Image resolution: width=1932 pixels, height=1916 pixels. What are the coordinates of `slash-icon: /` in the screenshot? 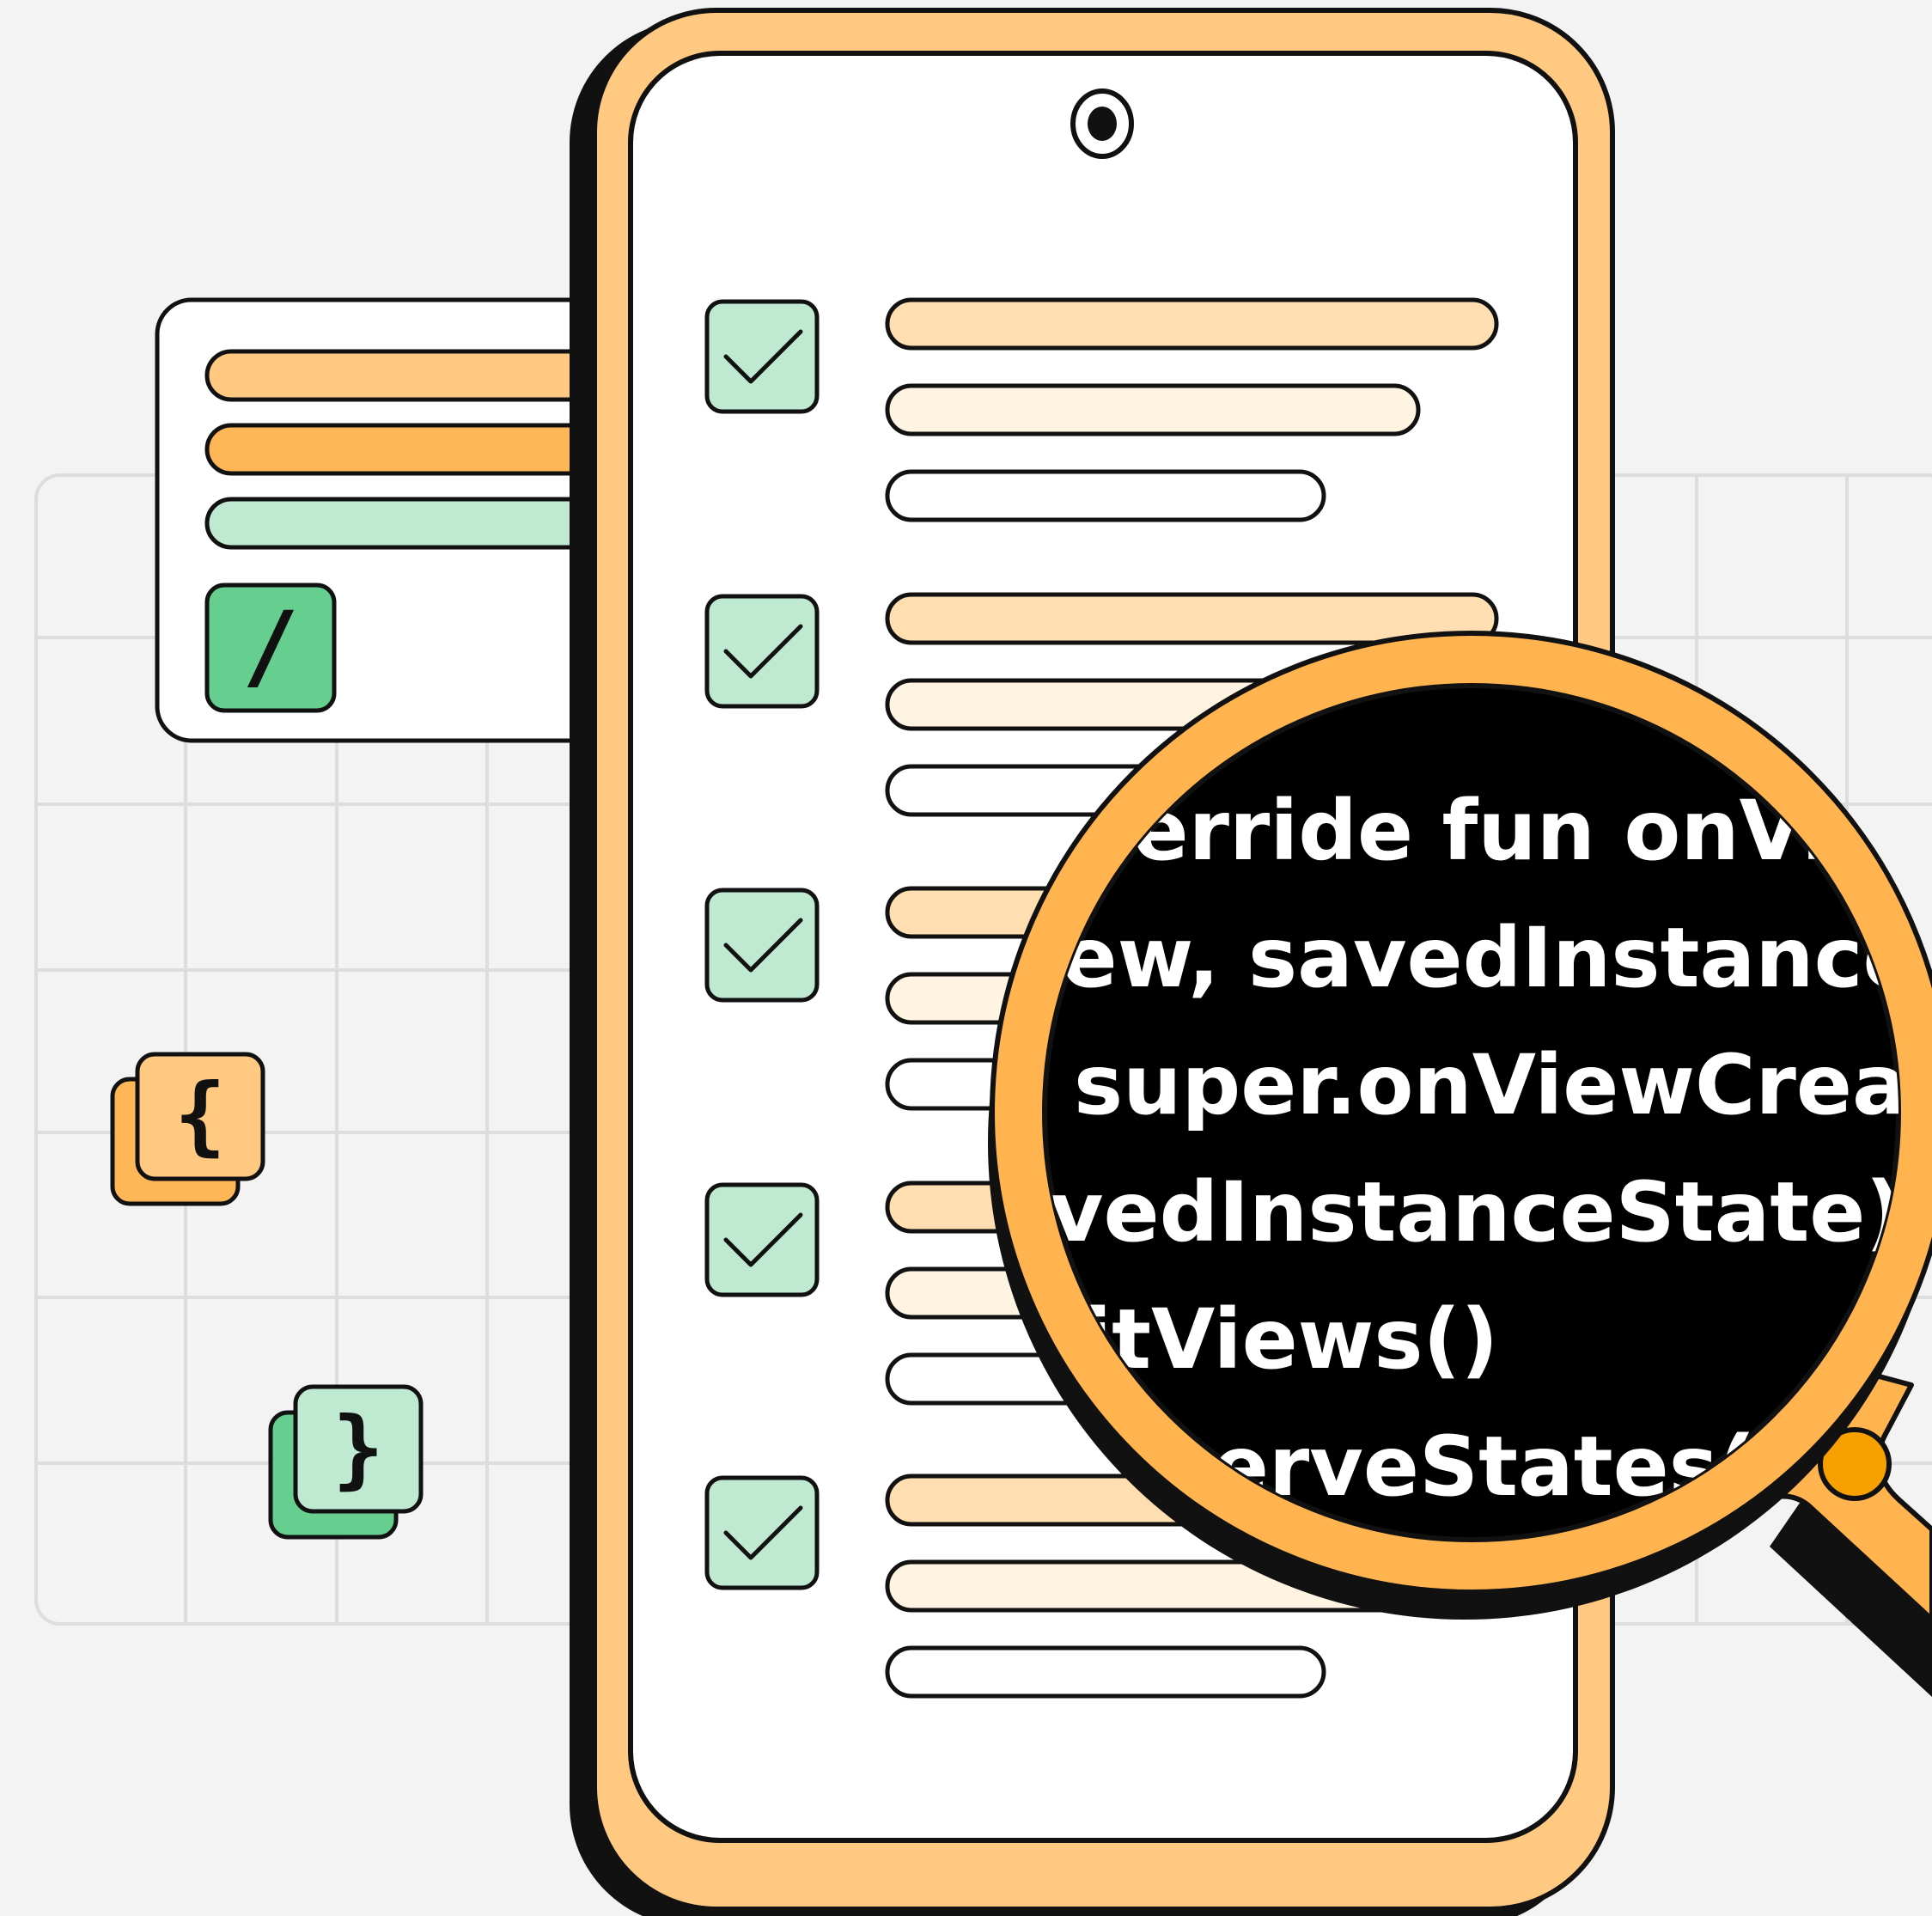 It's located at (270, 646).